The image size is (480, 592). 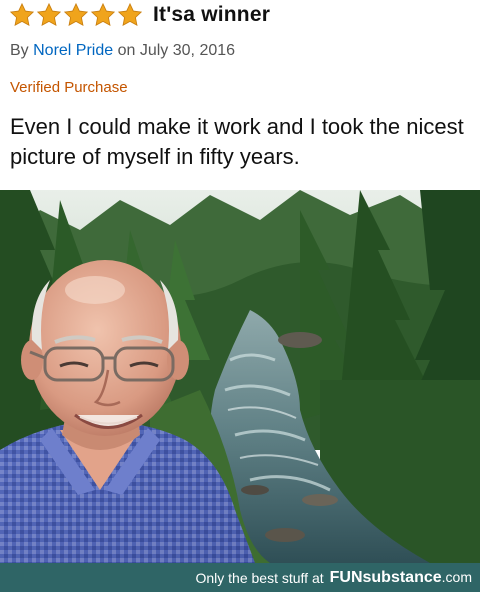 I want to click on footer-tagline: Only the best stuff at, so click(x=259, y=577).